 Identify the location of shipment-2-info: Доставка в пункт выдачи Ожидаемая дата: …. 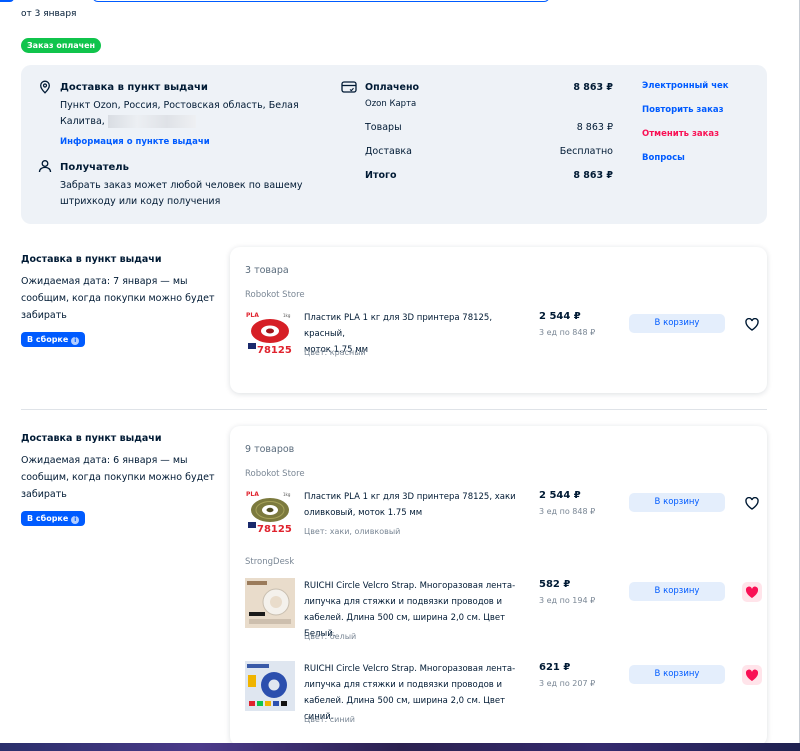
(121, 479).